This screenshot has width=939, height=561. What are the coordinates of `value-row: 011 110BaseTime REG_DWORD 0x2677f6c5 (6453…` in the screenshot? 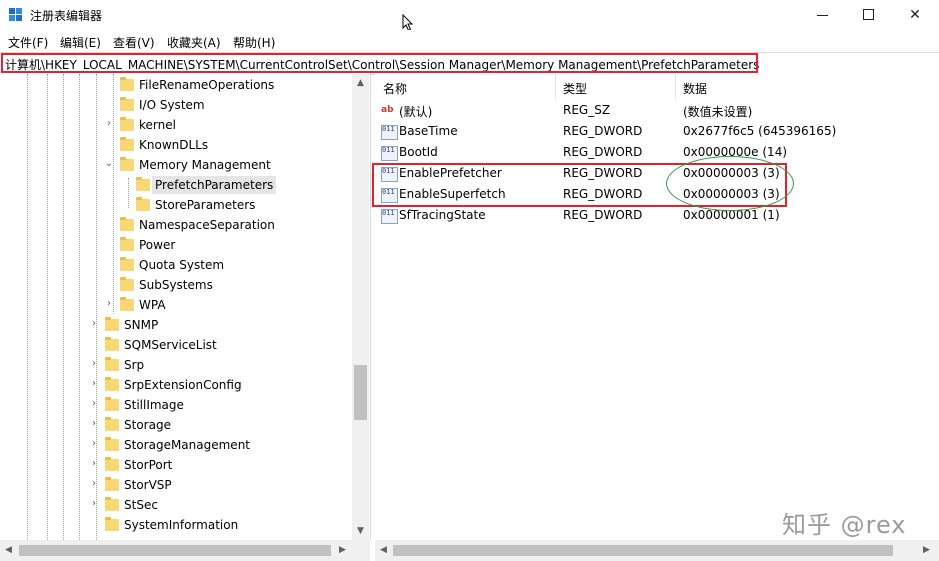 It's located at (655, 131).